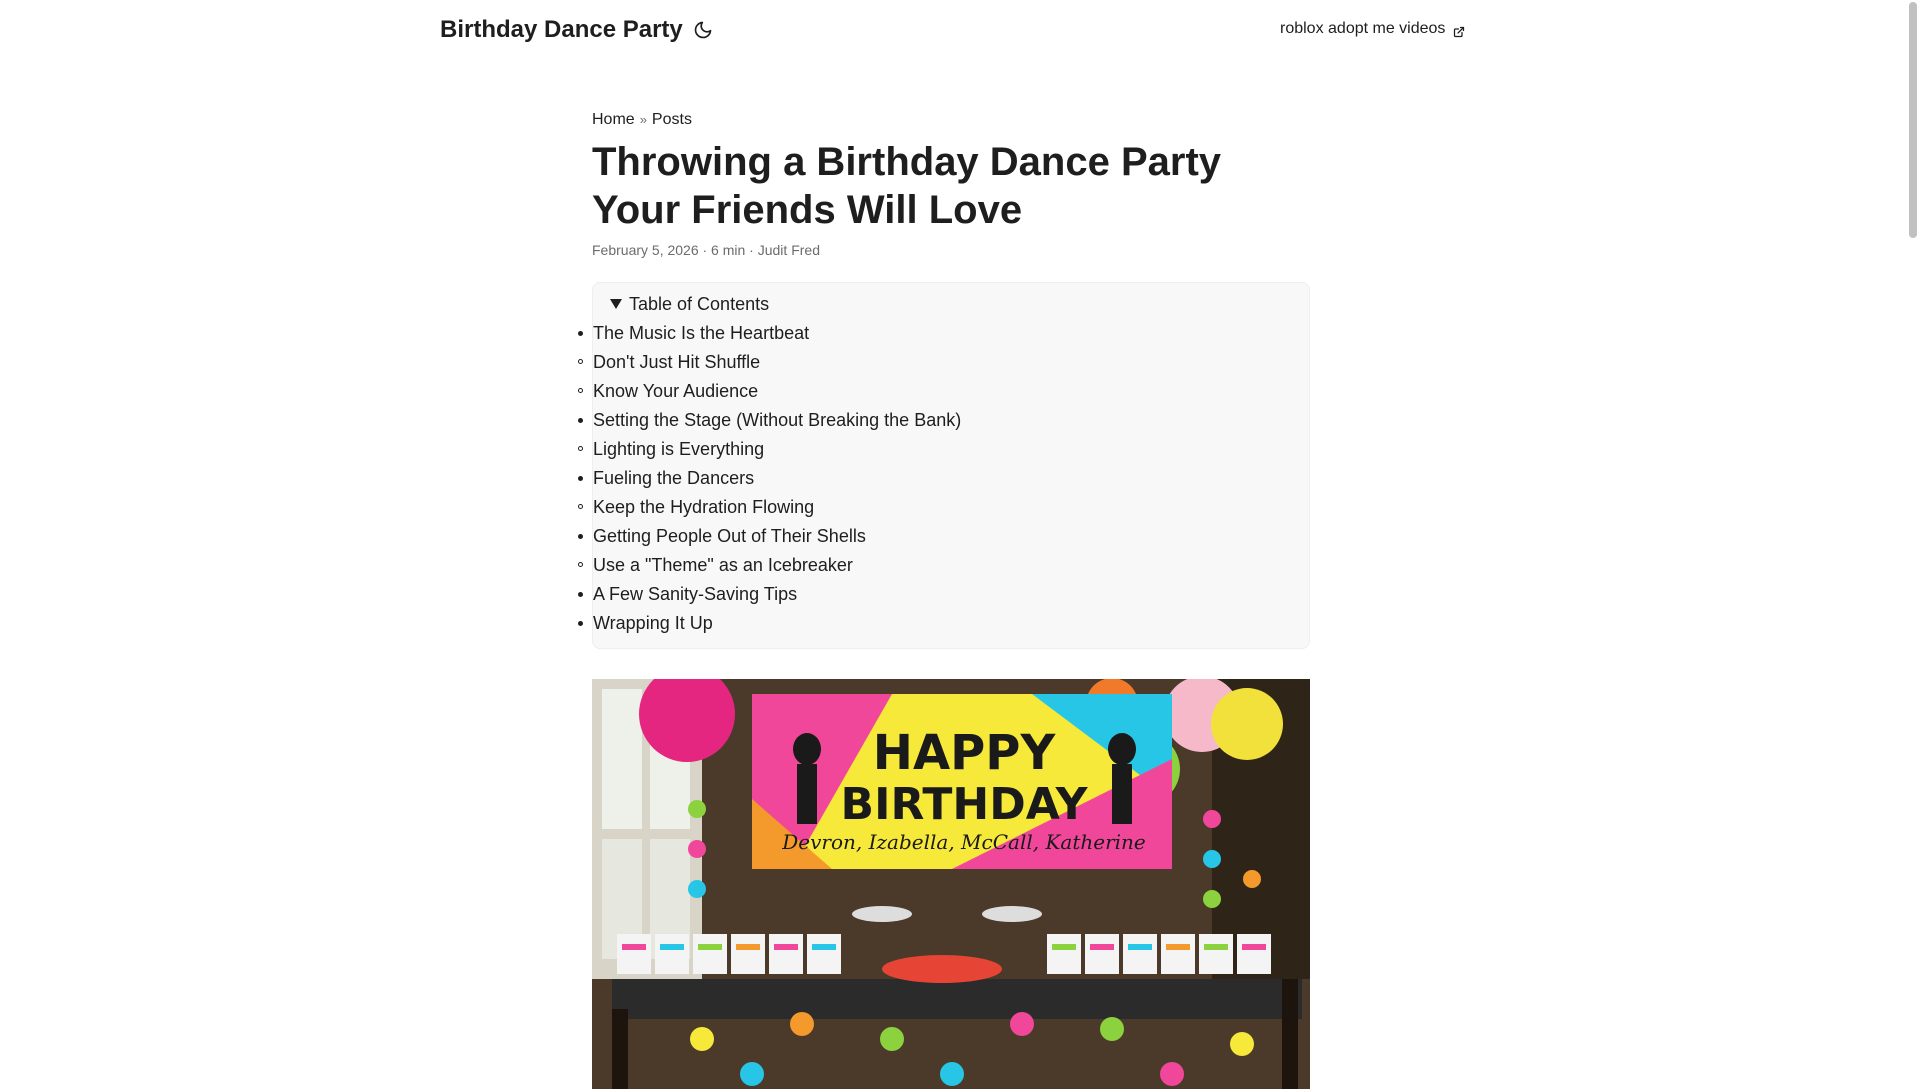 This screenshot has width=1920, height=1089. I want to click on menu-link-roblox: roblox adopt me videos, so click(1372, 29).